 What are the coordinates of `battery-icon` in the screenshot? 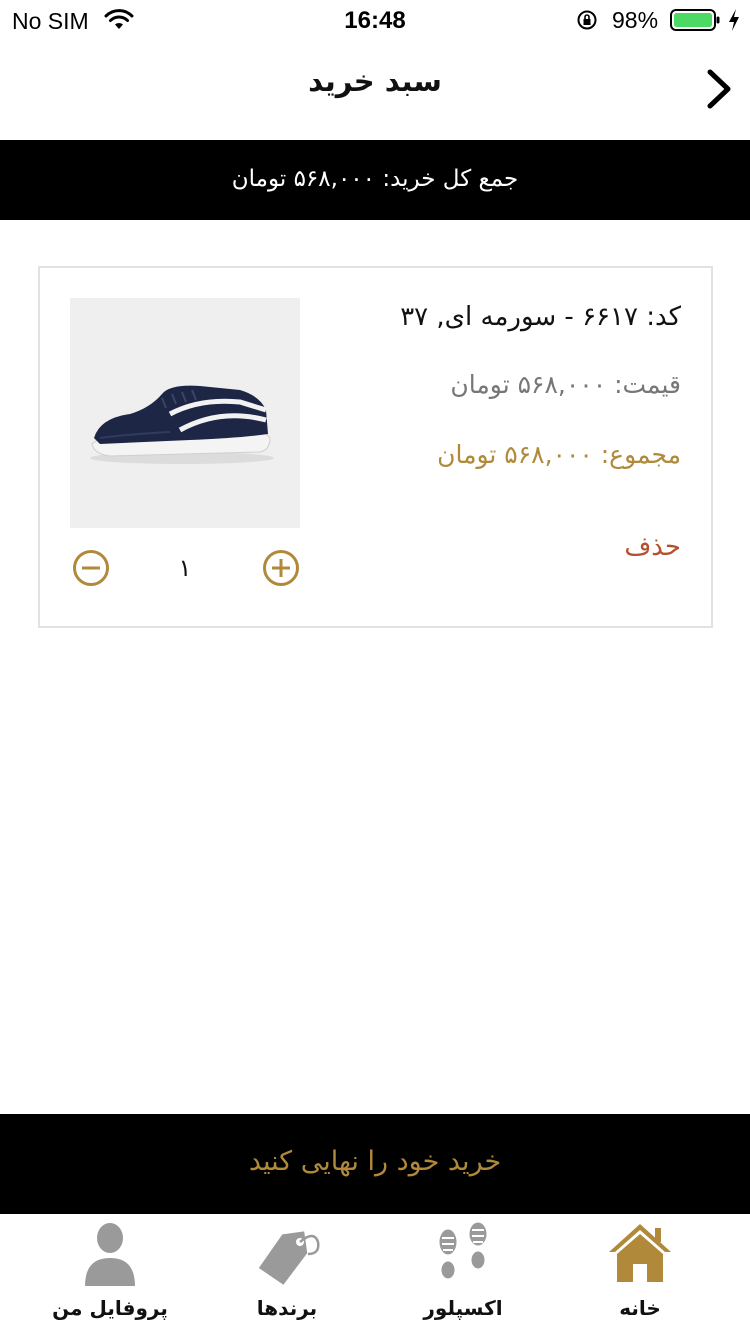 It's located at (695, 20).